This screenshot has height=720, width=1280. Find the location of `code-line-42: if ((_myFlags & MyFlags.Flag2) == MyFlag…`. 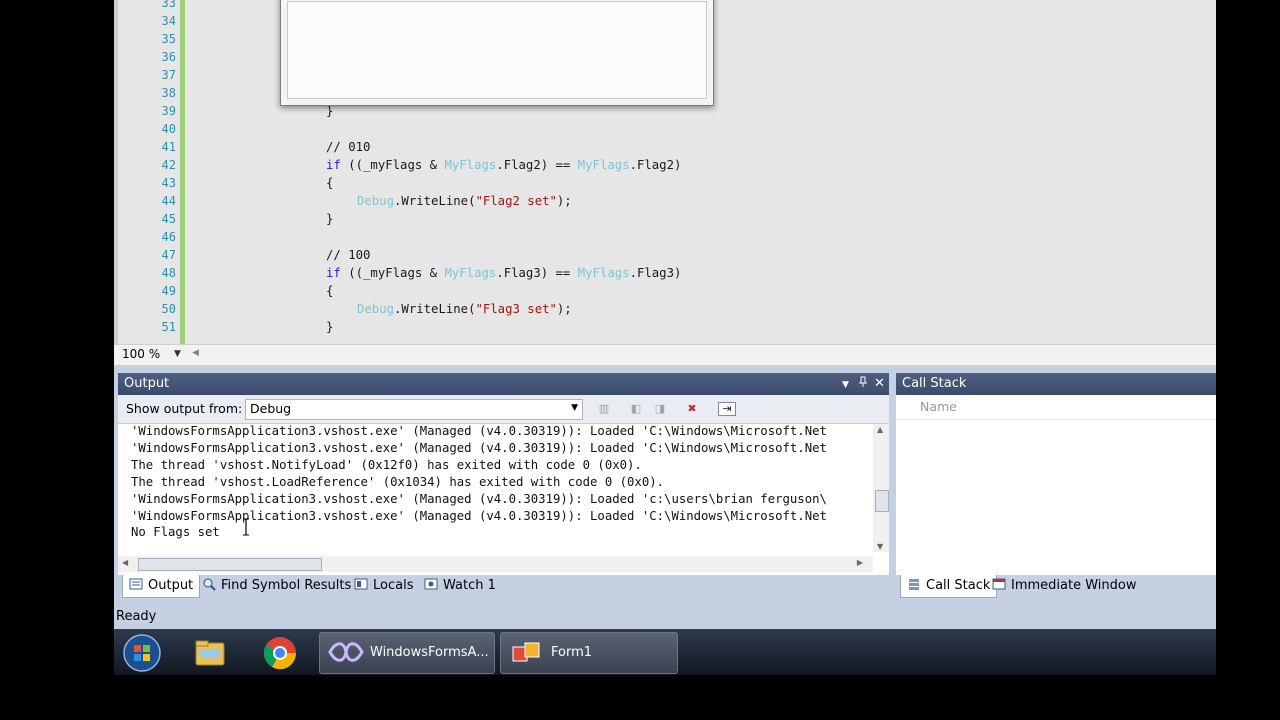

code-line-42: if ((_myFlags & MyFlags.Flag2) == MyFlag… is located at coordinates (503, 165).